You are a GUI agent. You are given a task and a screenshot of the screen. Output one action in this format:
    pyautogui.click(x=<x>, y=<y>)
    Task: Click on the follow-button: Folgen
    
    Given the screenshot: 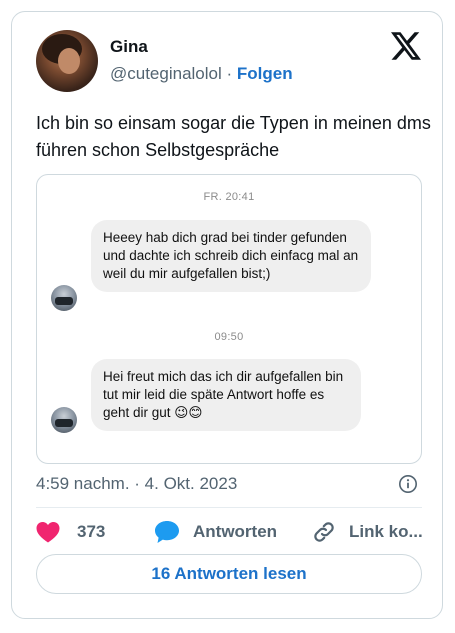 What is the action you would take?
    pyautogui.click(x=265, y=73)
    